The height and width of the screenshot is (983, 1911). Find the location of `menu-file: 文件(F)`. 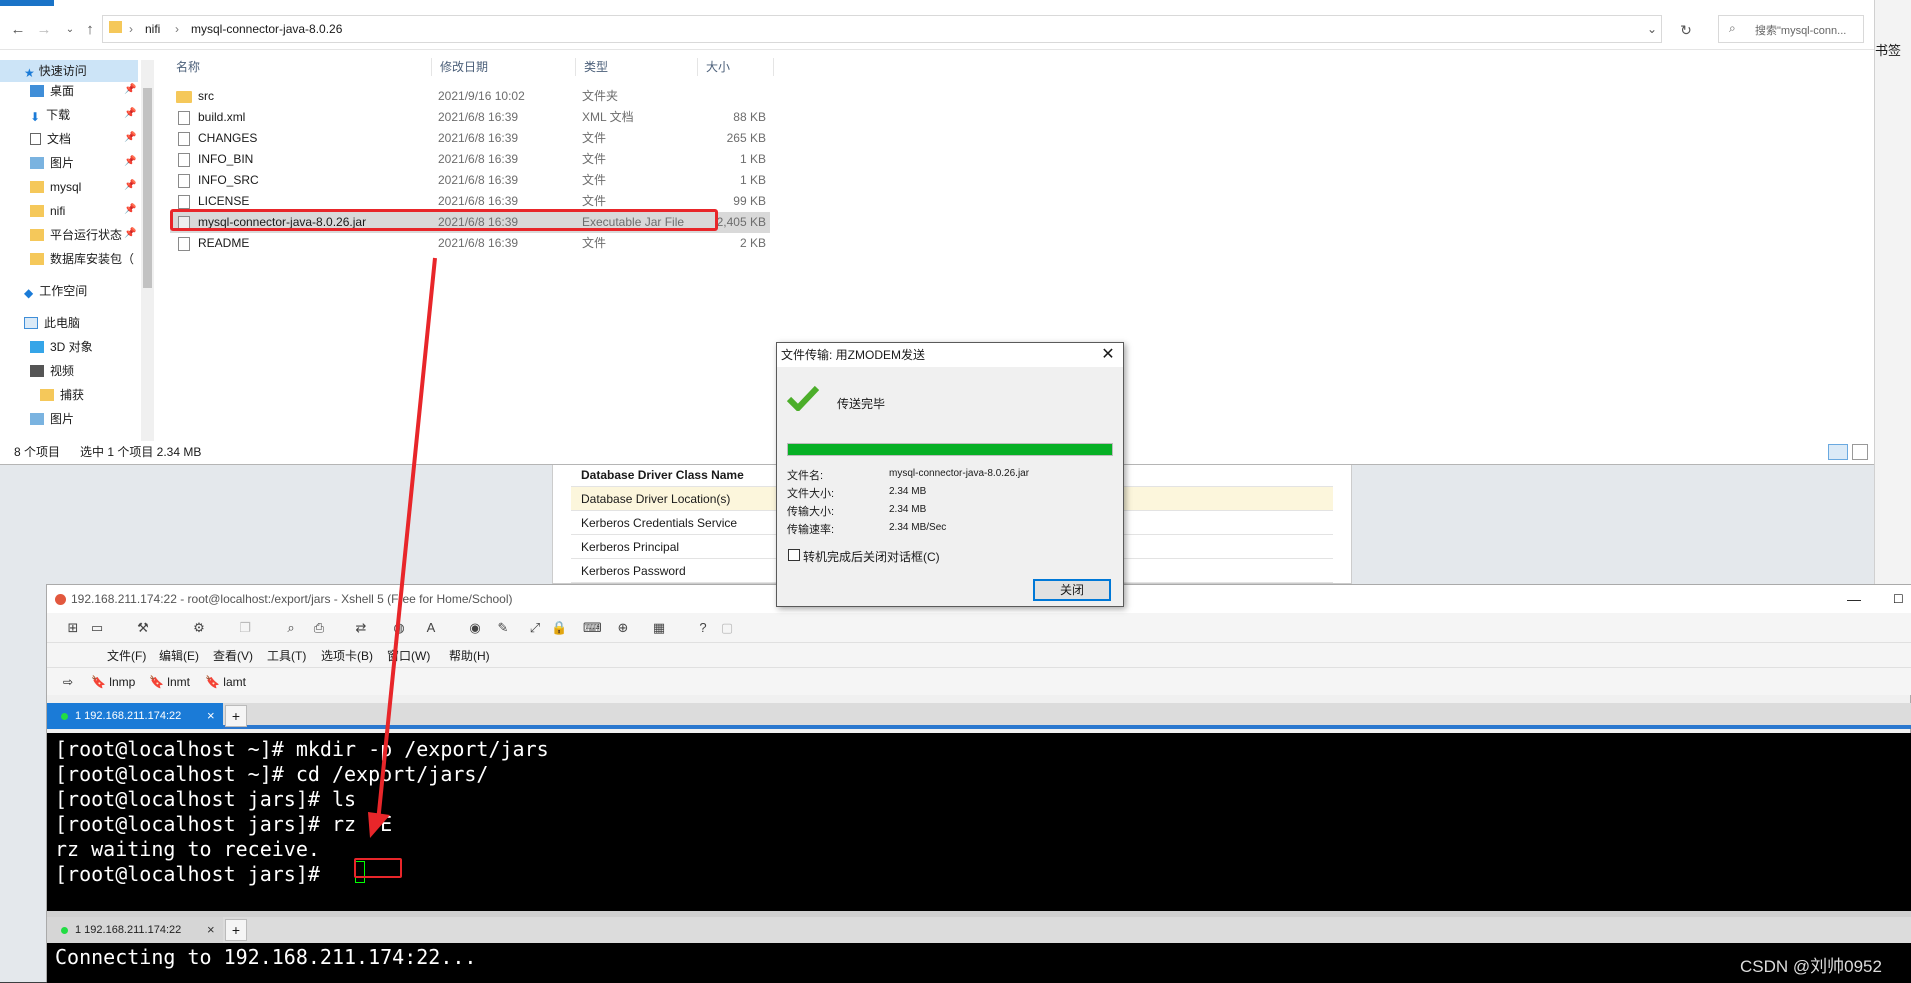

menu-file: 文件(F) is located at coordinates (126, 655).